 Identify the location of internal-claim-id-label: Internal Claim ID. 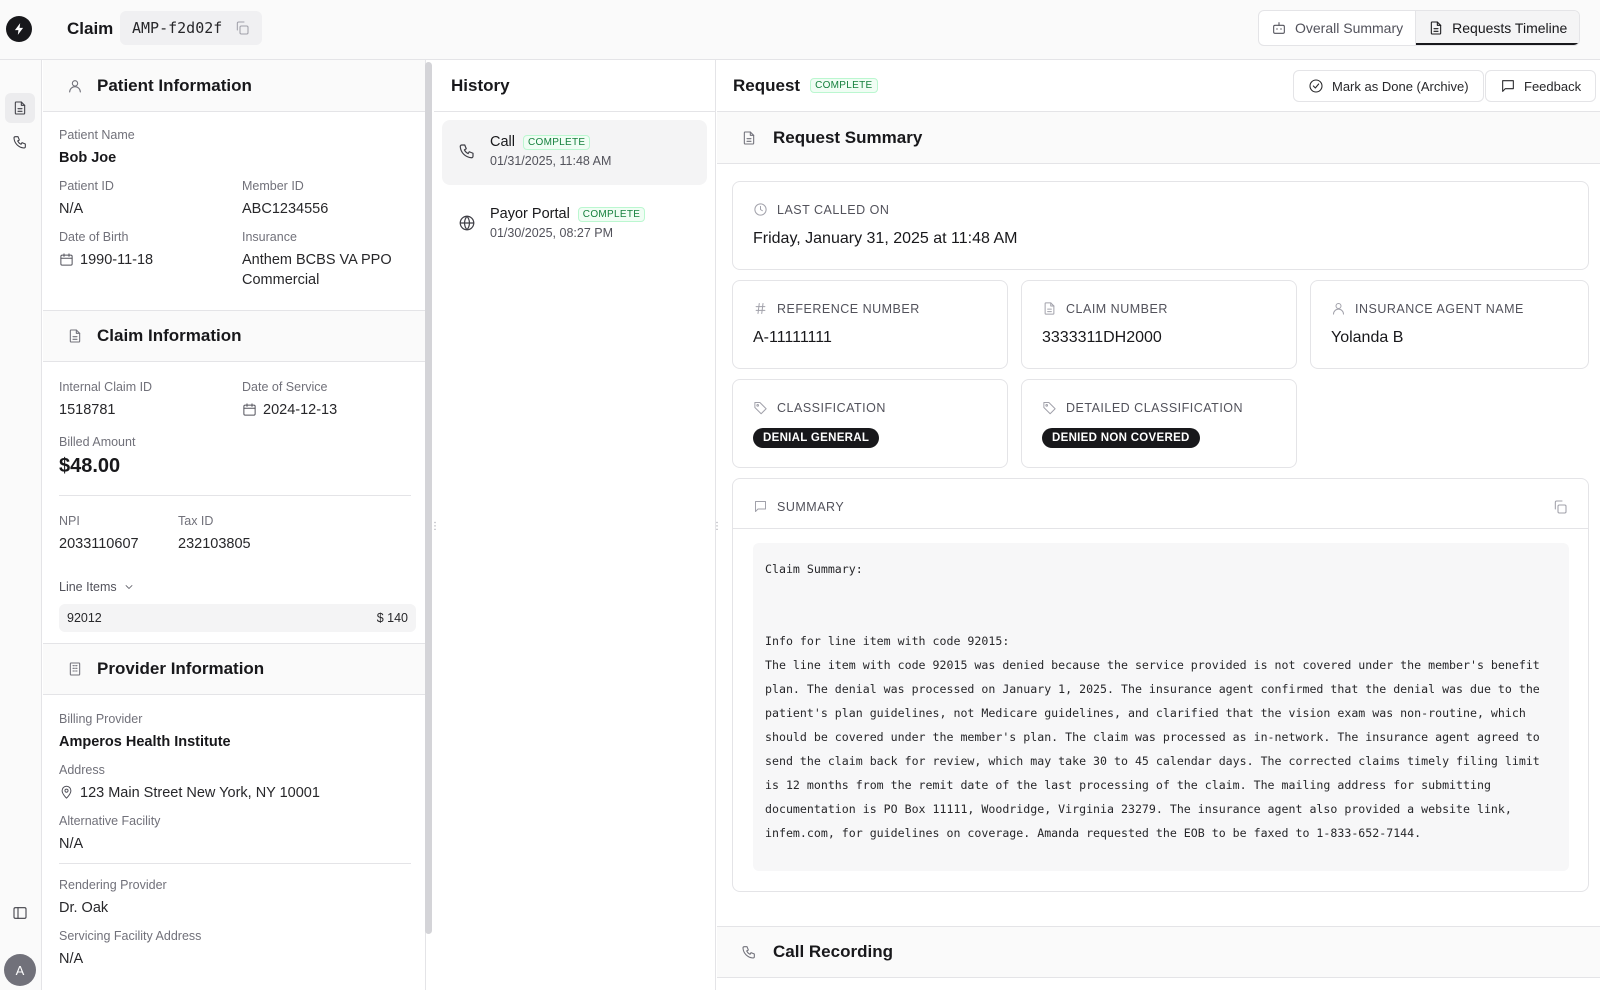
(106, 387).